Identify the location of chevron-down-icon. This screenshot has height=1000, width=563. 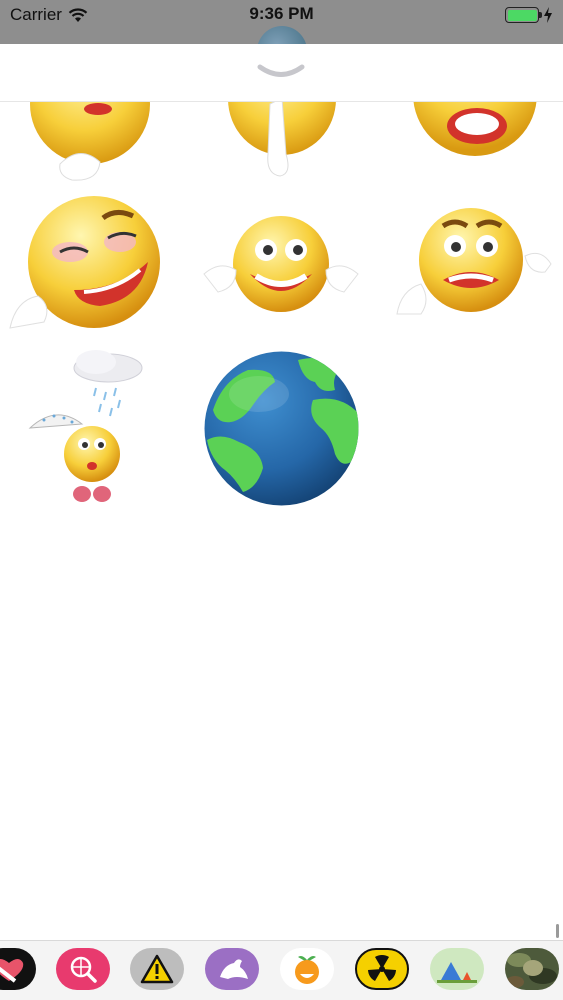
(281, 72).